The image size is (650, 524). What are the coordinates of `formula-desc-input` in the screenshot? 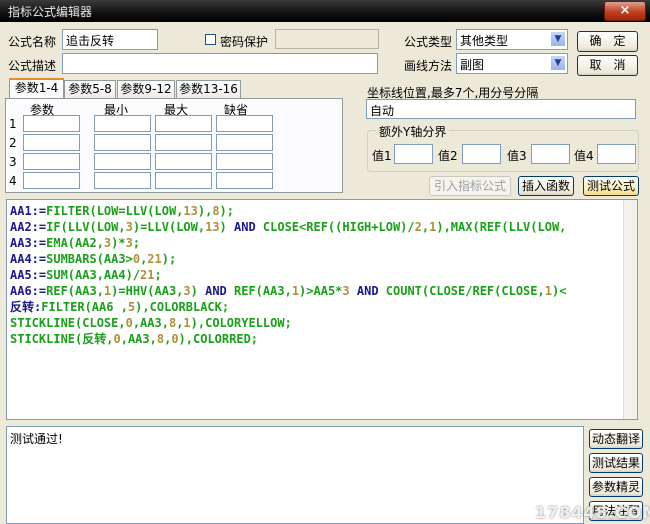 It's located at (220, 63).